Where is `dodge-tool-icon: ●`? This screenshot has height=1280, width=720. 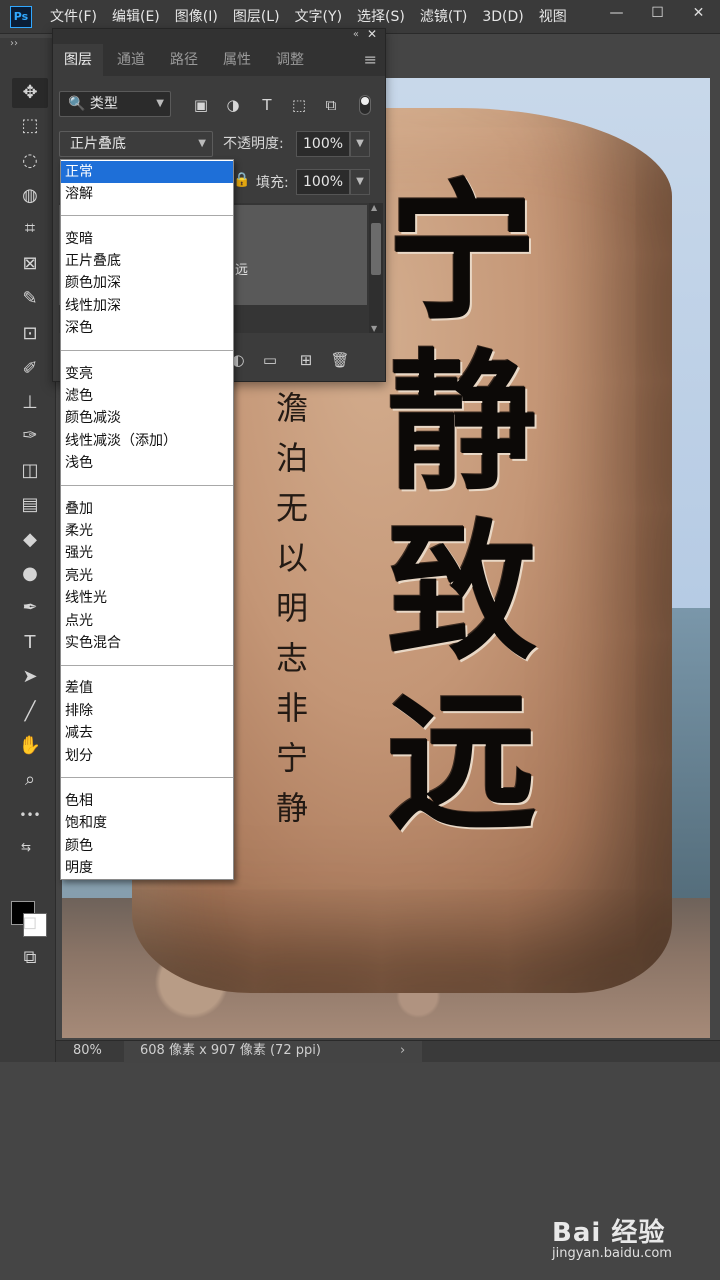 dodge-tool-icon: ● is located at coordinates (30, 574).